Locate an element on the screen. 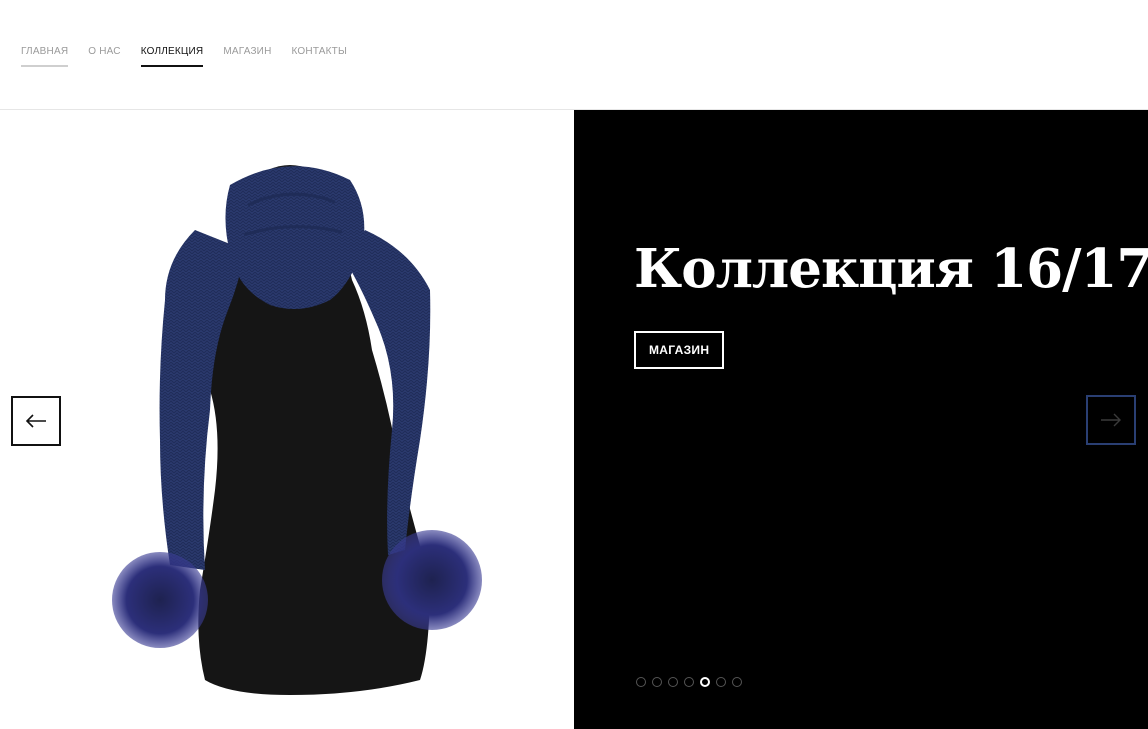 Image resolution: width=1148 pixels, height=729 pixels. shop-button: МАГАЗИН is located at coordinates (679, 350).